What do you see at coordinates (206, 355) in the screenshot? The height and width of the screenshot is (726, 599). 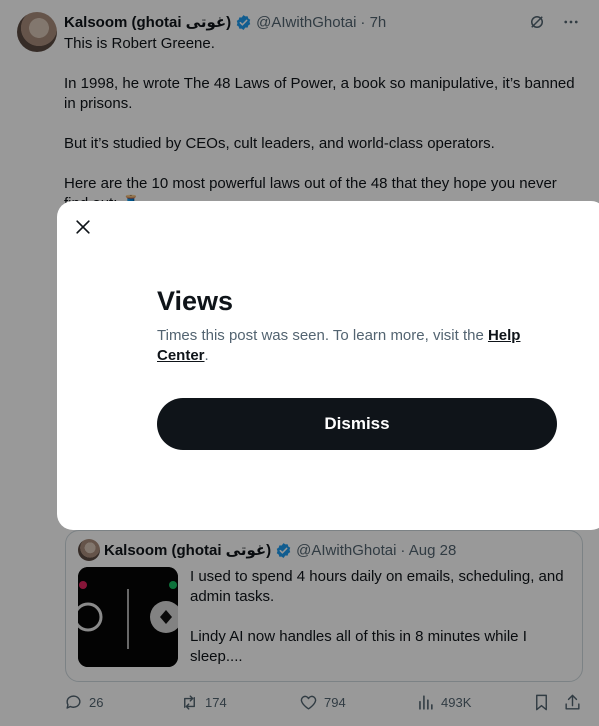 I see `dialog-description-end: .` at bounding box center [206, 355].